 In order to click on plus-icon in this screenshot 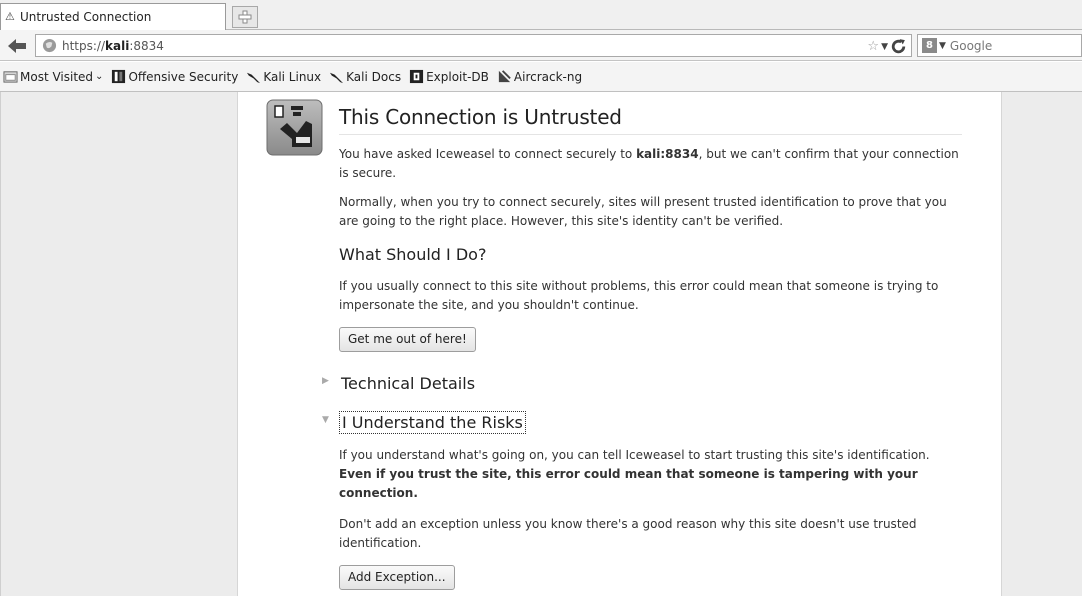, I will do `click(245, 17)`.